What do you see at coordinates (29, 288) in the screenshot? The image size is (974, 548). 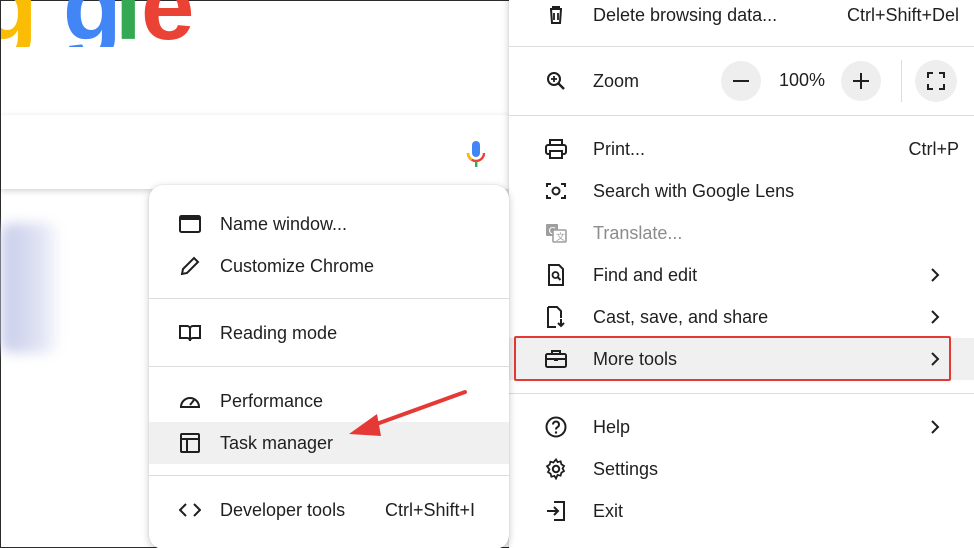 I see `blurred-shortcut-tile` at bounding box center [29, 288].